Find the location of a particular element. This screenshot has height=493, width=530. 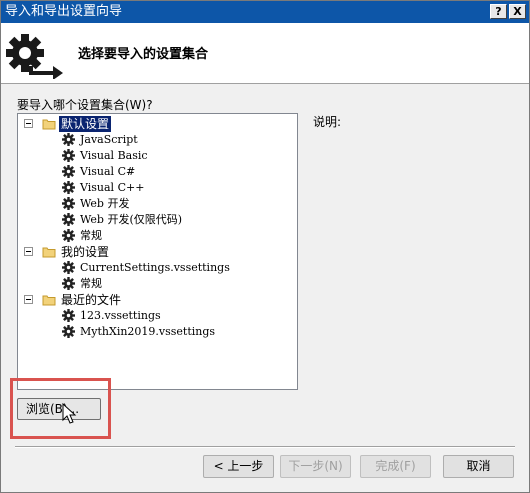

tree-item-label: Web 开发 is located at coordinates (105, 203).